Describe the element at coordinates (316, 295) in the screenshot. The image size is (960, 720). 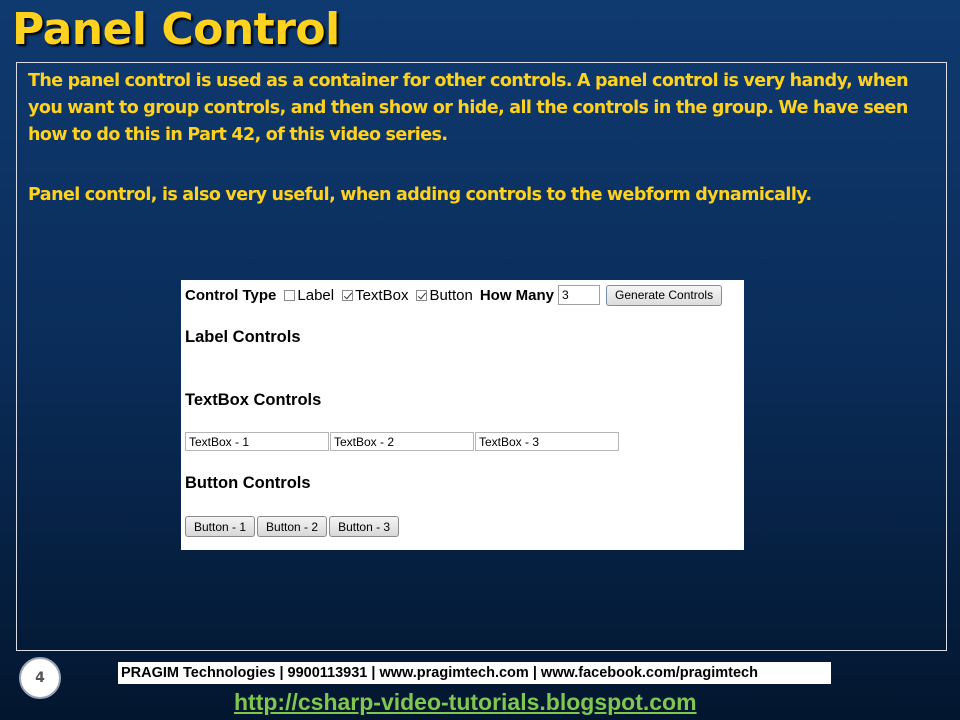
I see `label-checkbox-text: Label` at that location.